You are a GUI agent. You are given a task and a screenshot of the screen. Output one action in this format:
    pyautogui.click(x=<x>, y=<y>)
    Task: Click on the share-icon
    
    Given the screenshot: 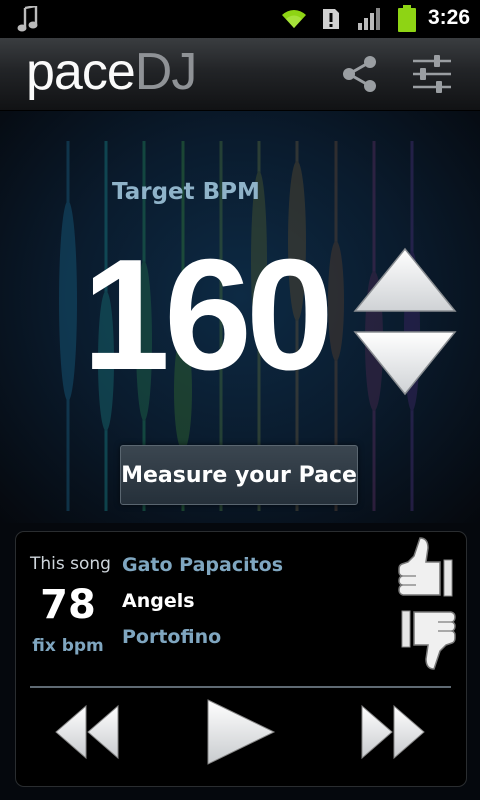 What is the action you would take?
    pyautogui.click(x=360, y=74)
    